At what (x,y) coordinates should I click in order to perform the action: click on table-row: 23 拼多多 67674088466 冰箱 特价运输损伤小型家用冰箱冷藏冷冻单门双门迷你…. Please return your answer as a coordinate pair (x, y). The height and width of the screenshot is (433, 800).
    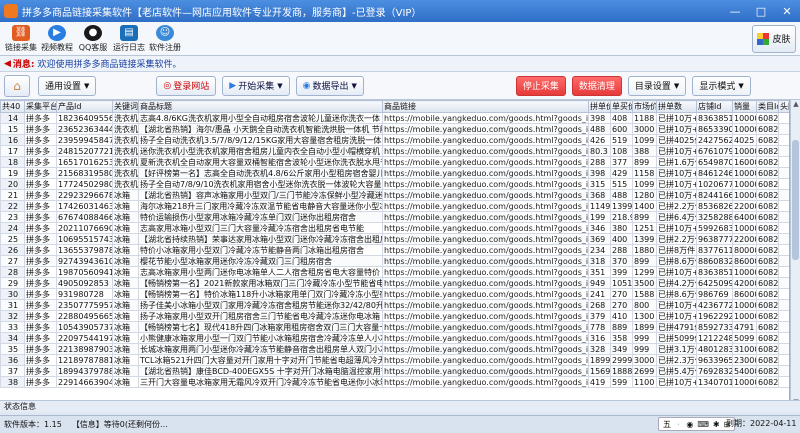
    Looking at the image, I should click on (394, 217).